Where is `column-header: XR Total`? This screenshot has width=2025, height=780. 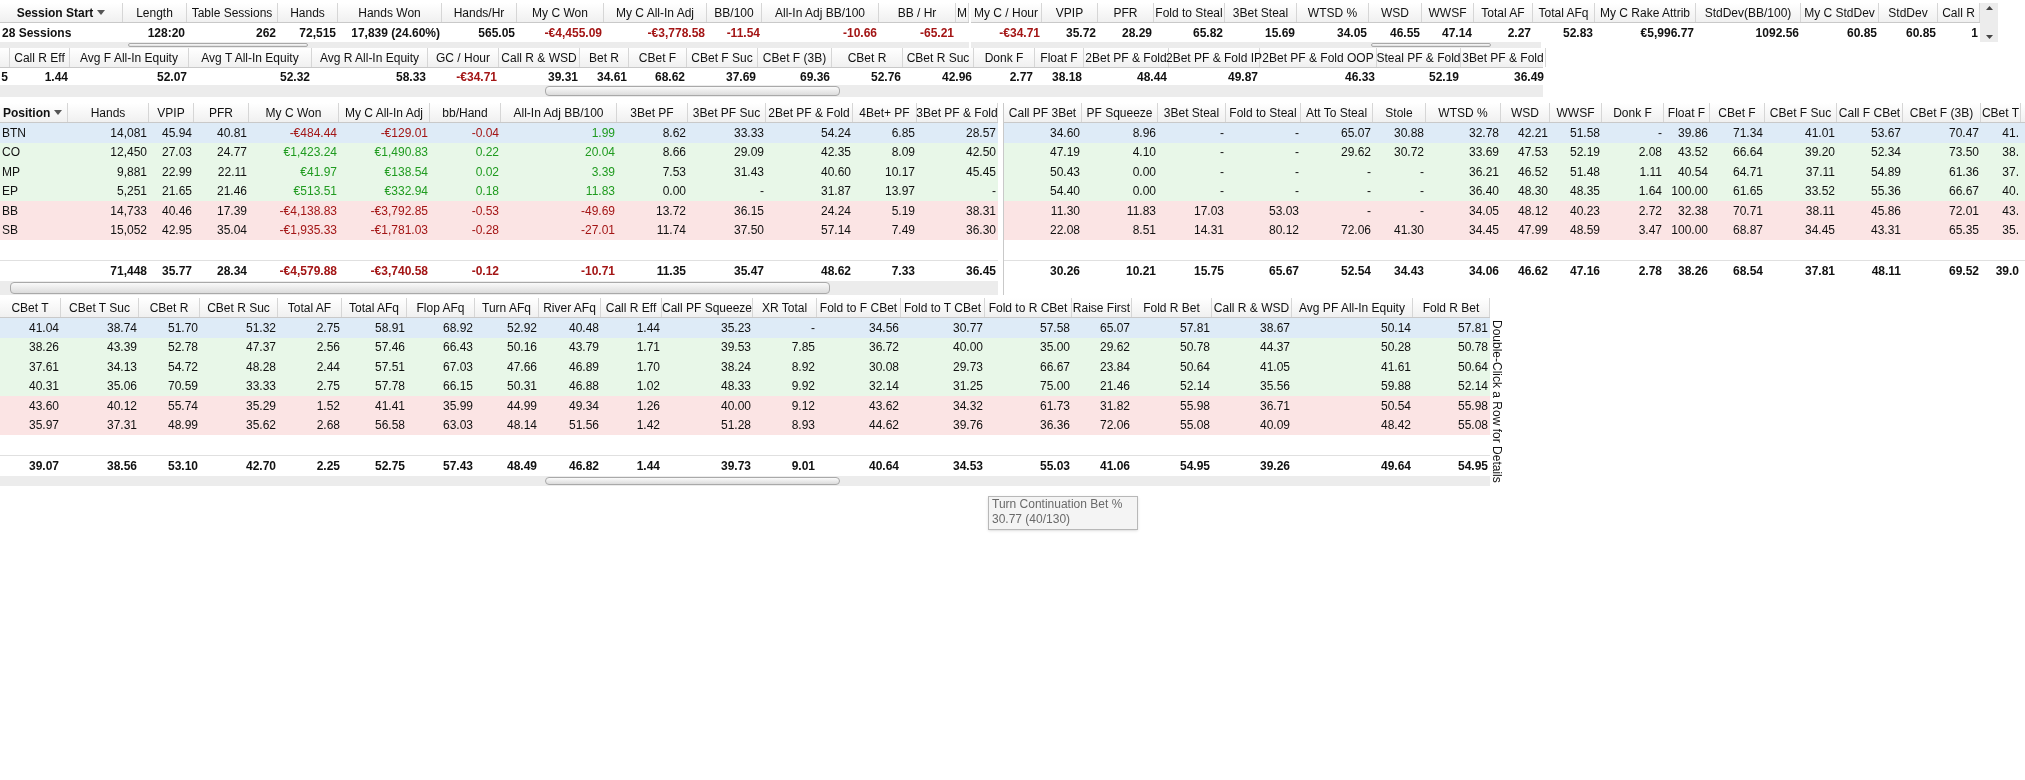
column-header: XR Total is located at coordinates (785, 307).